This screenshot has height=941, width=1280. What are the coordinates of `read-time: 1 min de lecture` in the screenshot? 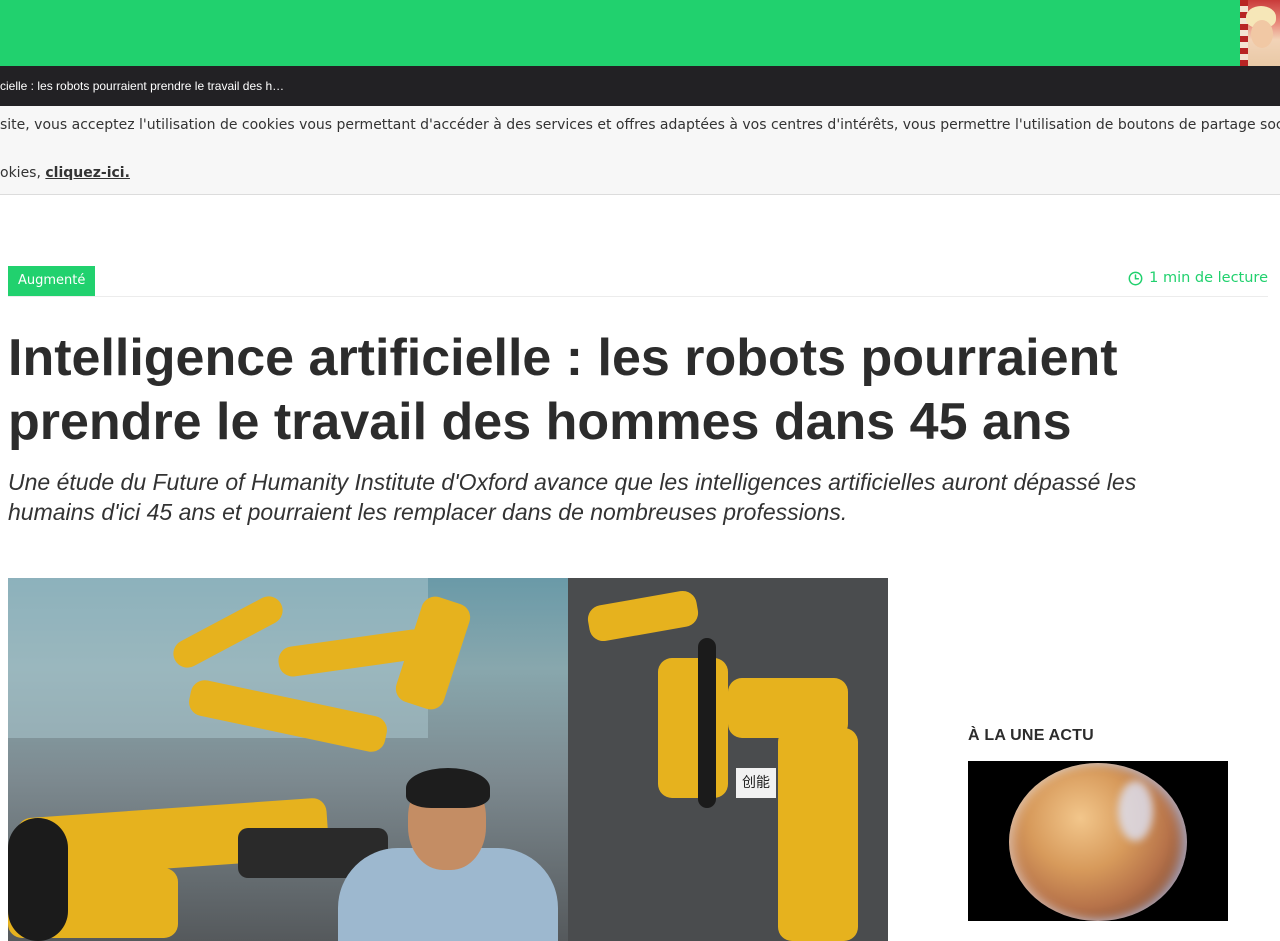 It's located at (1198, 278).